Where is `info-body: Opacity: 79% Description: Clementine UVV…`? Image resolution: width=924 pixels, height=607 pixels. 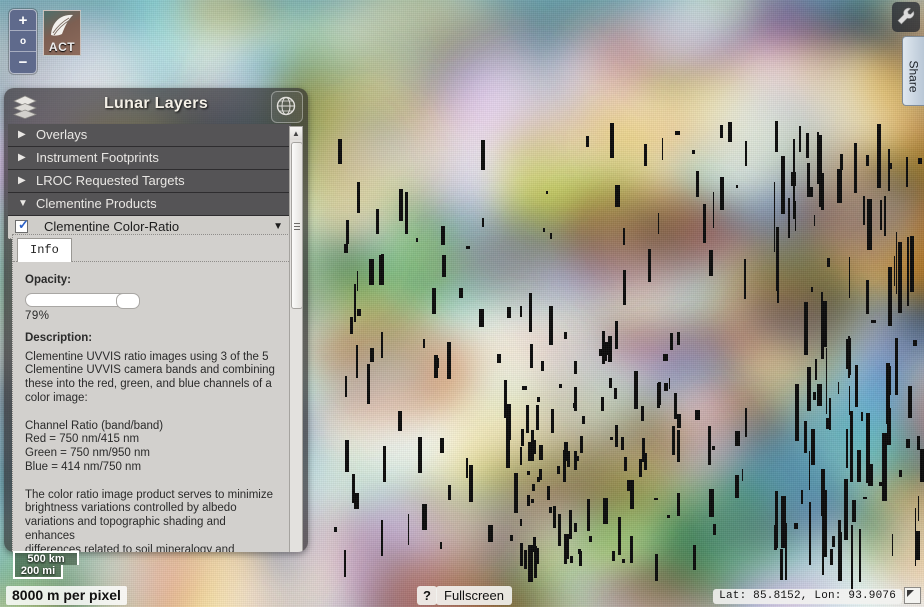
info-body: Opacity: 79% Description: Clementine UVV… is located at coordinates (151, 407).